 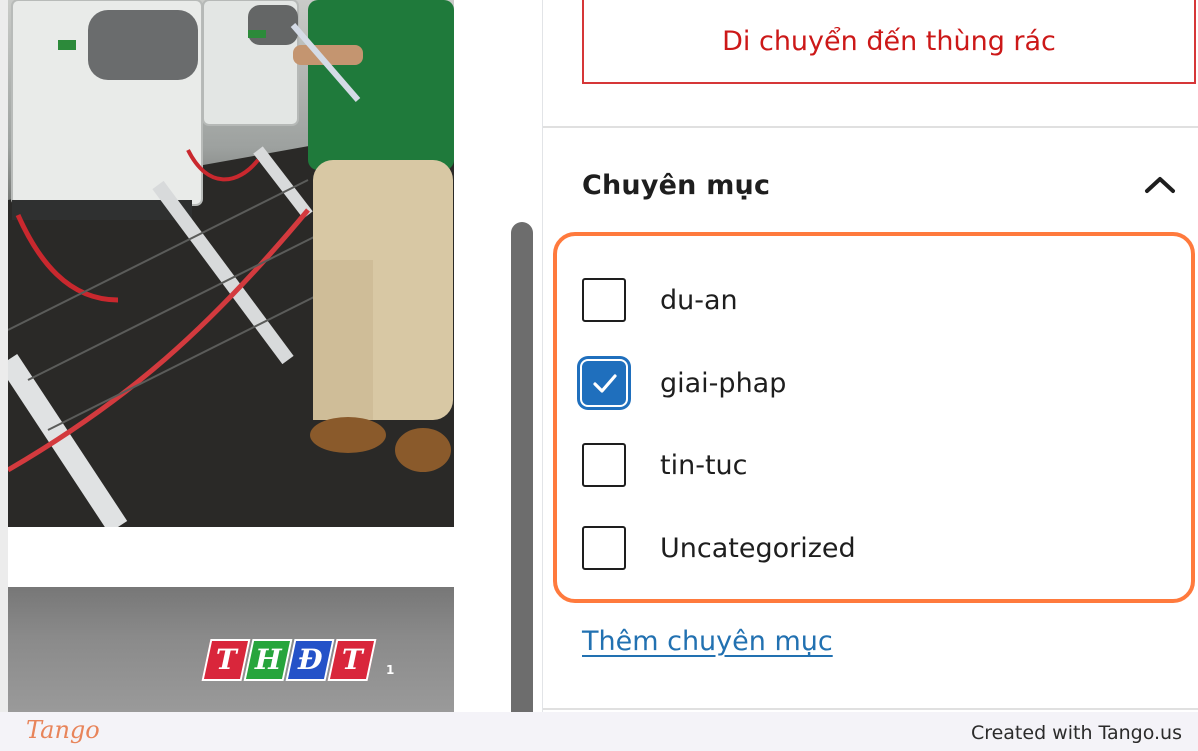 I want to click on left-edge, so click(x=4, y=356).